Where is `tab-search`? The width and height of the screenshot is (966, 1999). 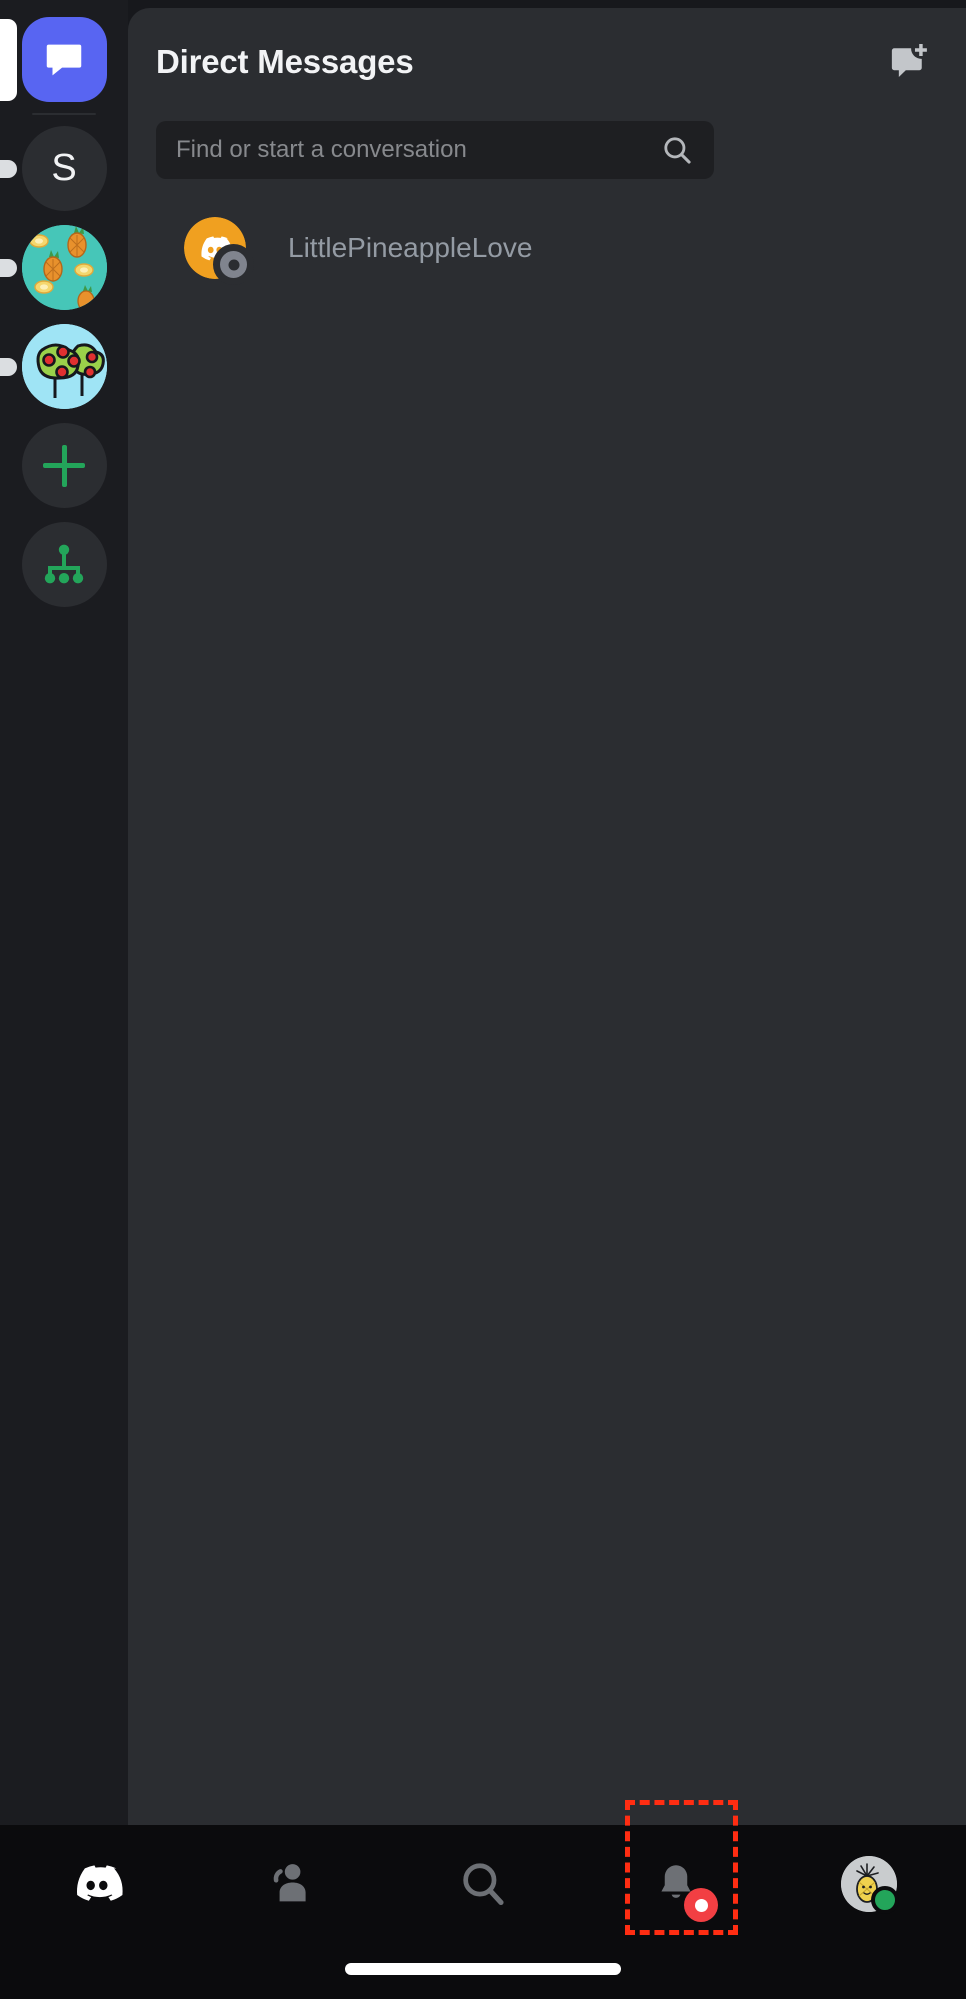 tab-search is located at coordinates (482, 1884).